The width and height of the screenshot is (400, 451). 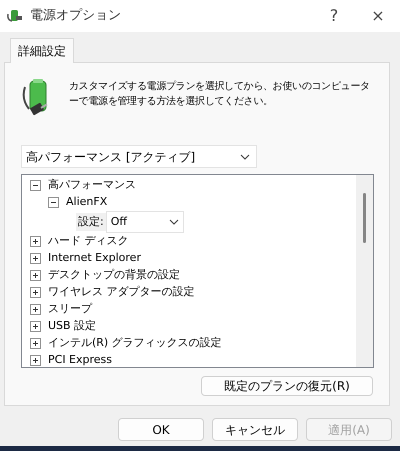 I want to click on tree-item: スリープ, so click(x=70, y=309).